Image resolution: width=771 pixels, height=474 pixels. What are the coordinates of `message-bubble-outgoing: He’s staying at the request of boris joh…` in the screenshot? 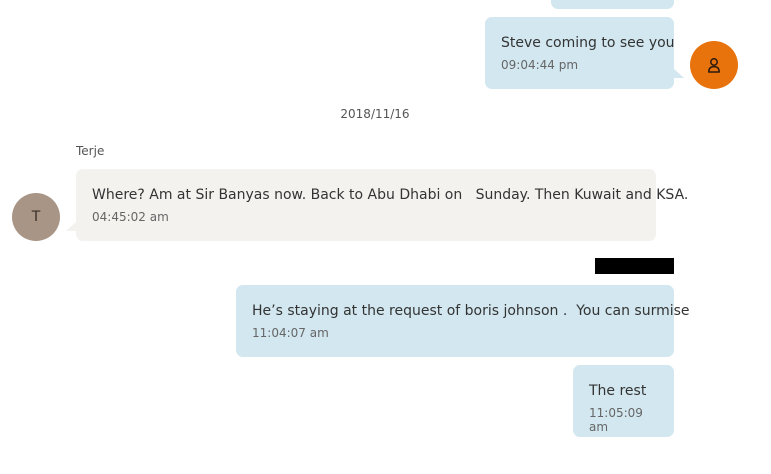 It's located at (463, 321).